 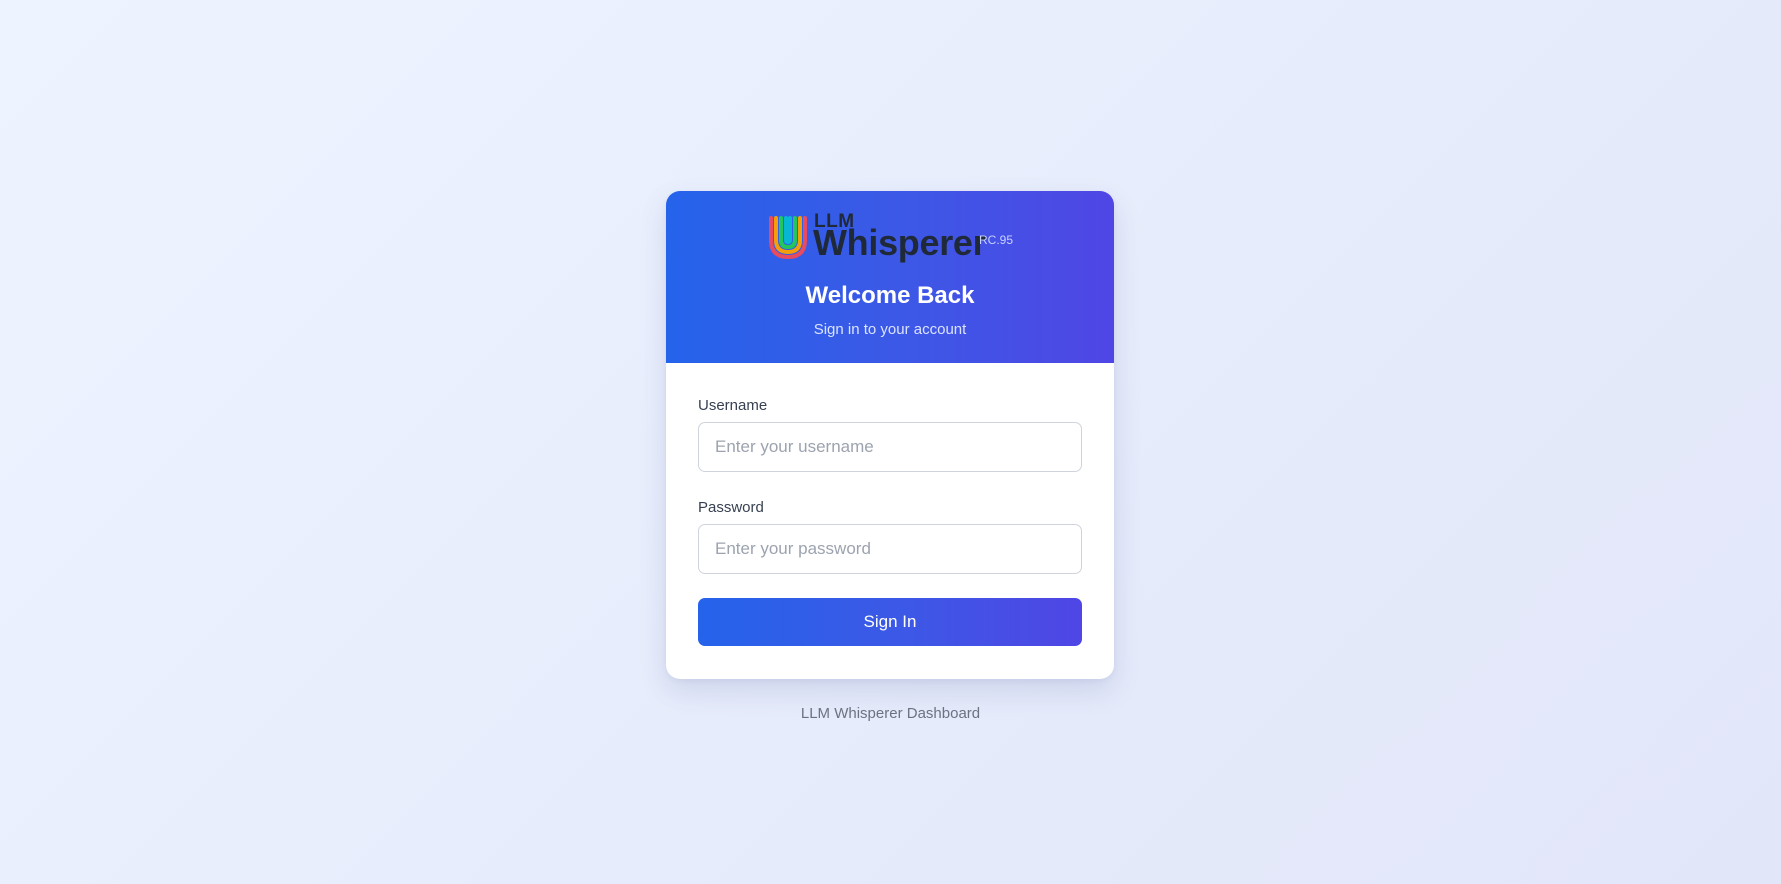 I want to click on password-label: Password, so click(x=731, y=507).